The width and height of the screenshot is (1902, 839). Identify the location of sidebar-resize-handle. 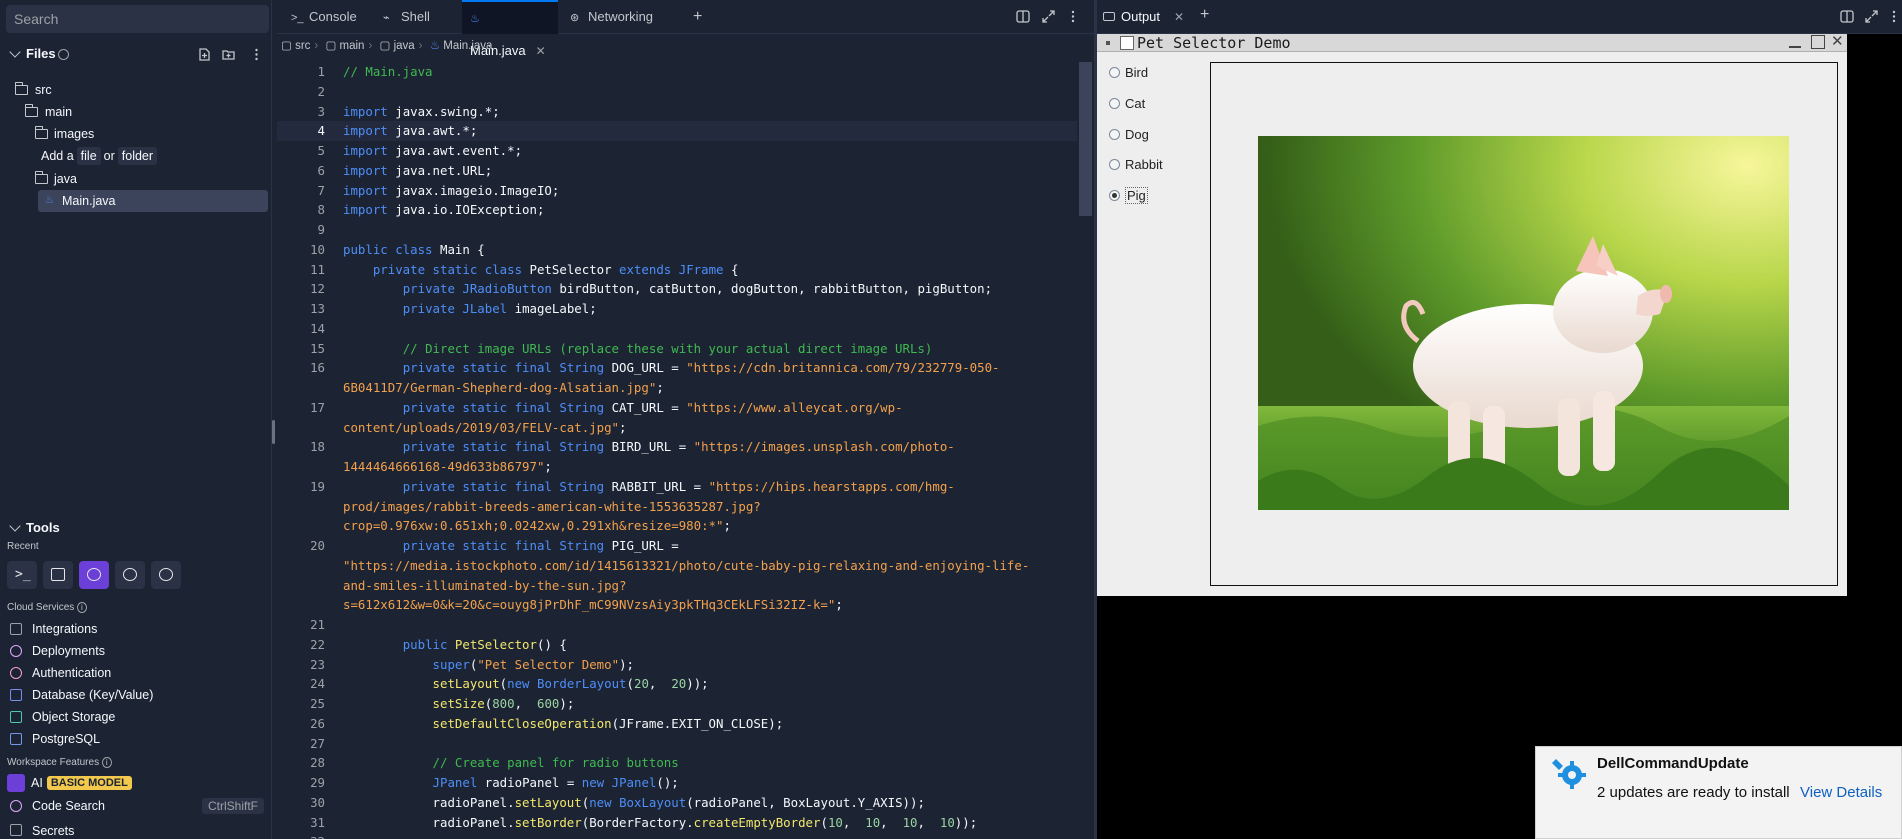
(273, 432).